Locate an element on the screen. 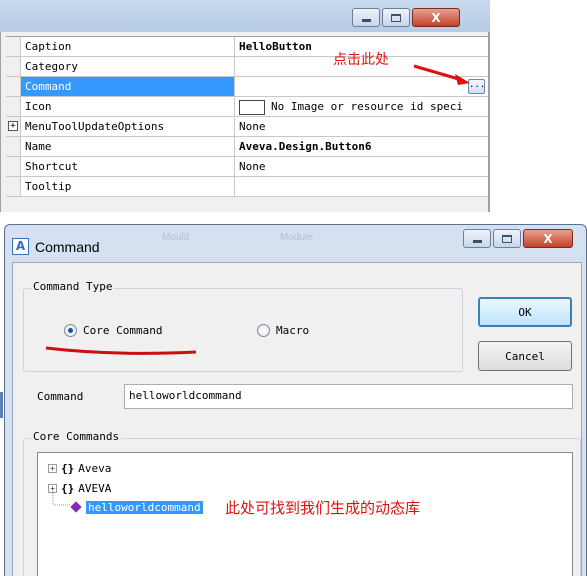 The width and height of the screenshot is (587, 576). property-name: Command is located at coordinates (127, 86).